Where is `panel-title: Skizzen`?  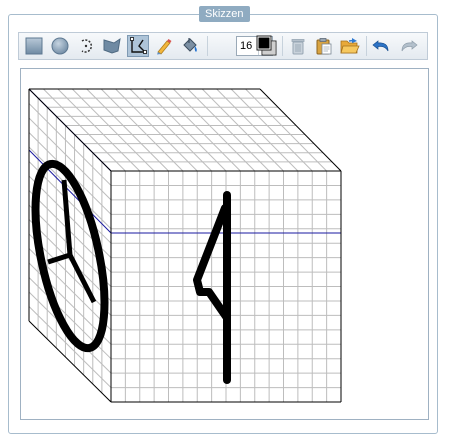
panel-title: Skizzen is located at coordinates (224, 14).